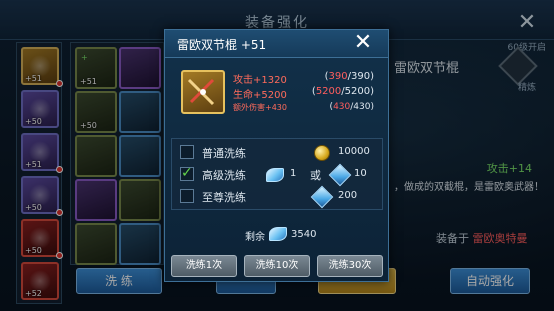 The height and width of the screenshot is (311, 554). I want to click on stat-current: 390, so click(338, 76).